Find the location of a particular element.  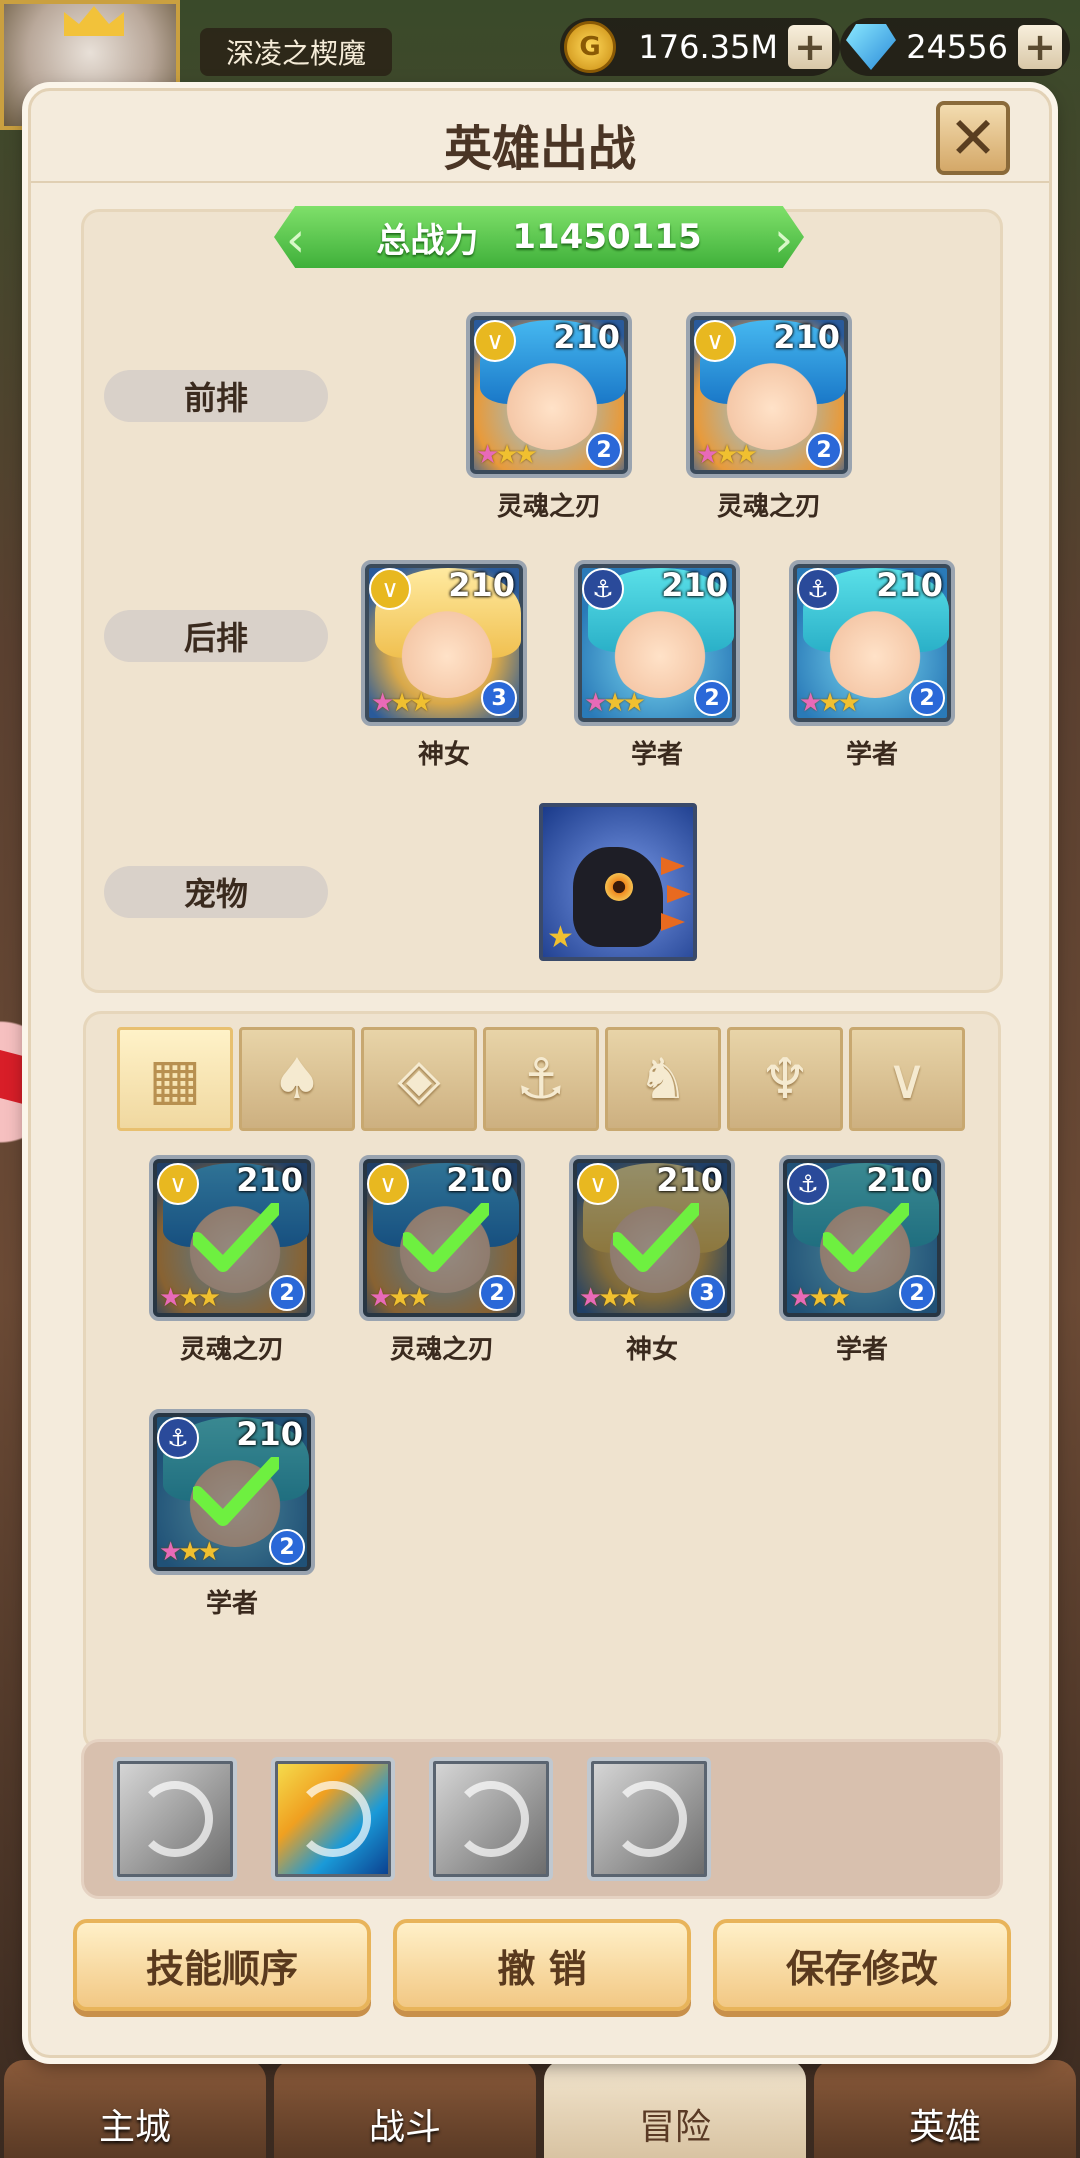

total-power-value: 11450115 is located at coordinates (607, 237).